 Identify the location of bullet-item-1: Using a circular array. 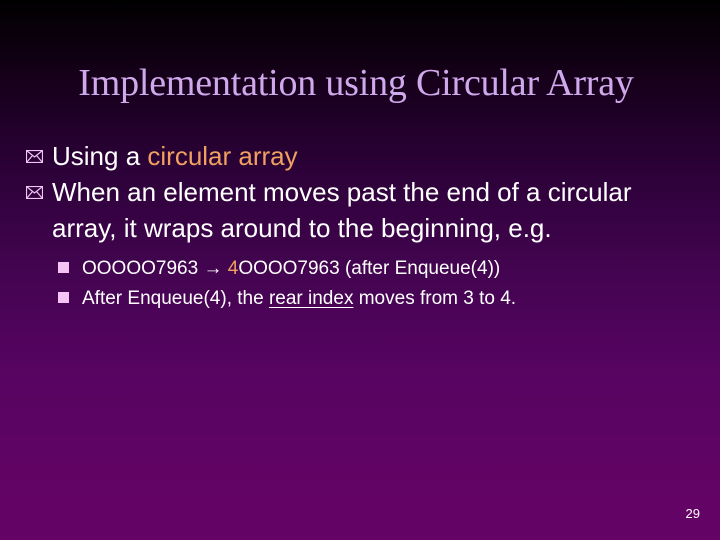
(161, 156).